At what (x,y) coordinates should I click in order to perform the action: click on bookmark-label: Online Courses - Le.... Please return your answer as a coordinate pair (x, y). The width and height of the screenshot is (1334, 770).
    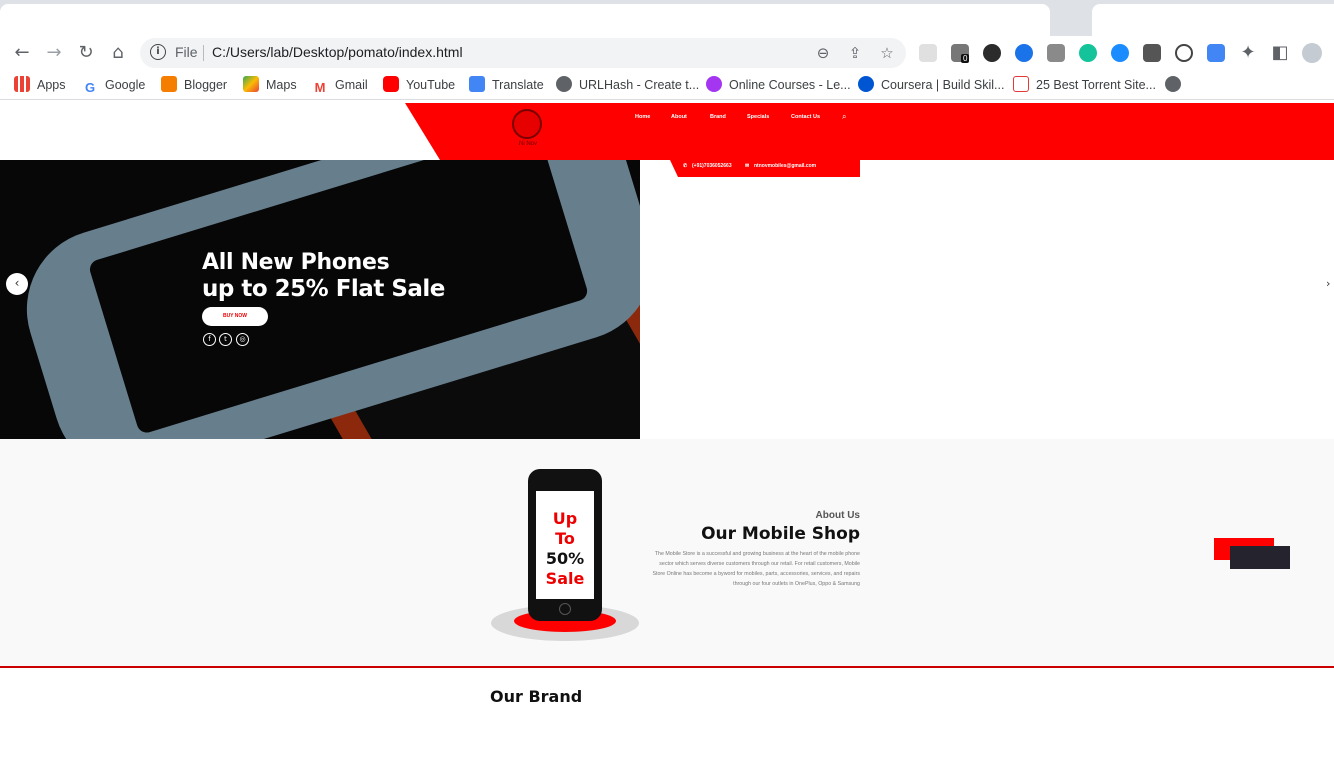
    Looking at the image, I should click on (790, 85).